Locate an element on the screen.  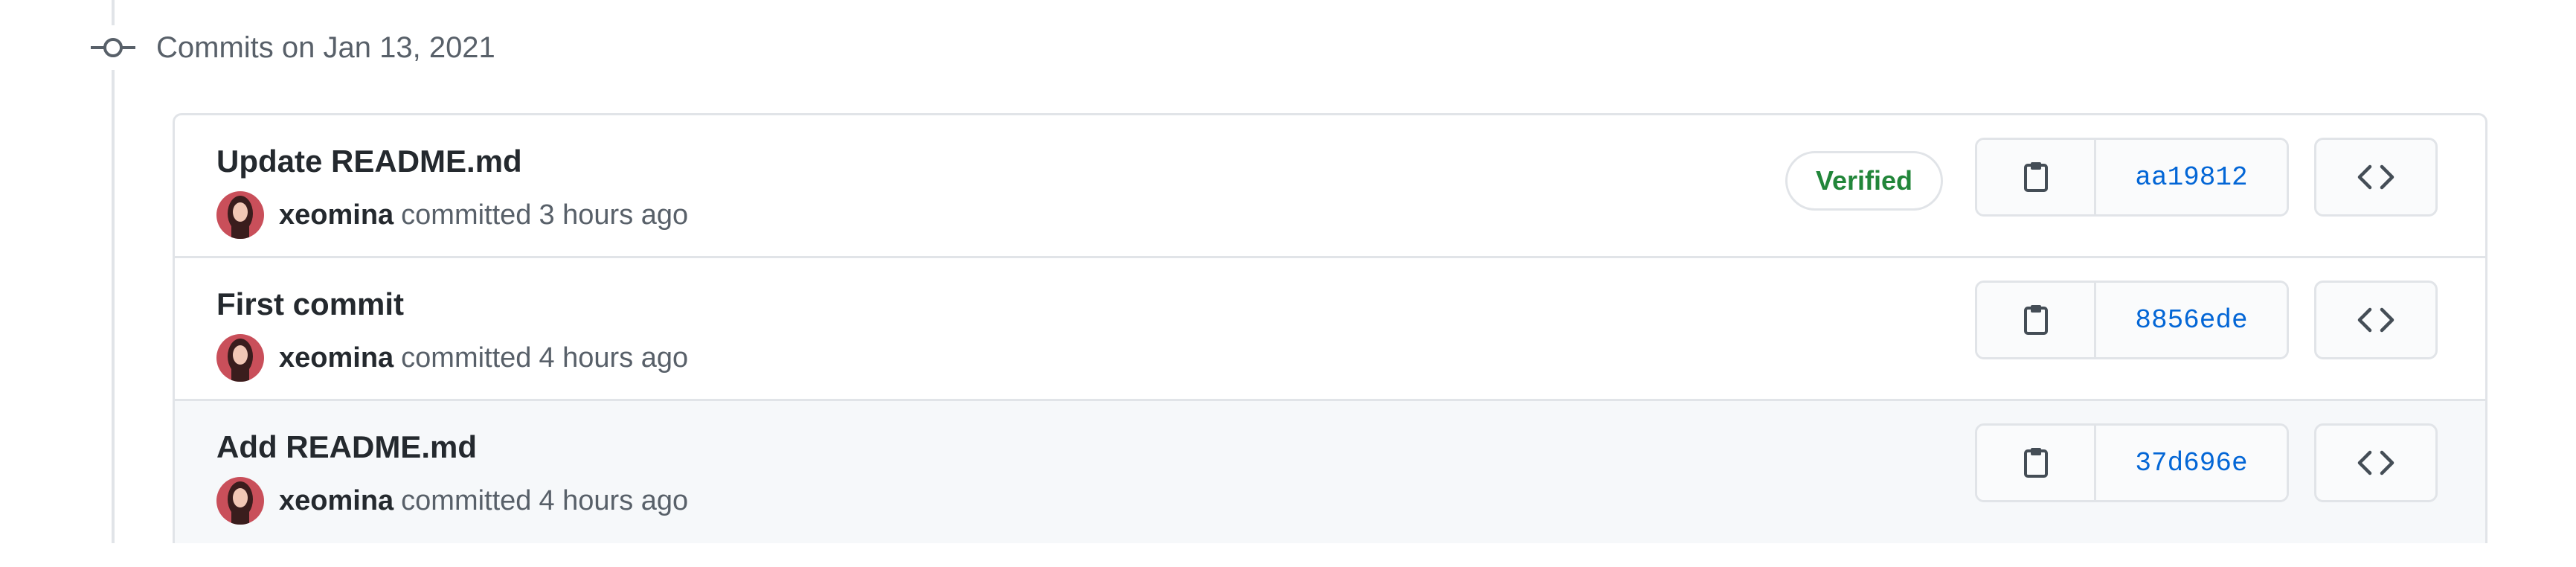
commit-meta: xeomina committed 3 hours ago is located at coordinates (452, 215).